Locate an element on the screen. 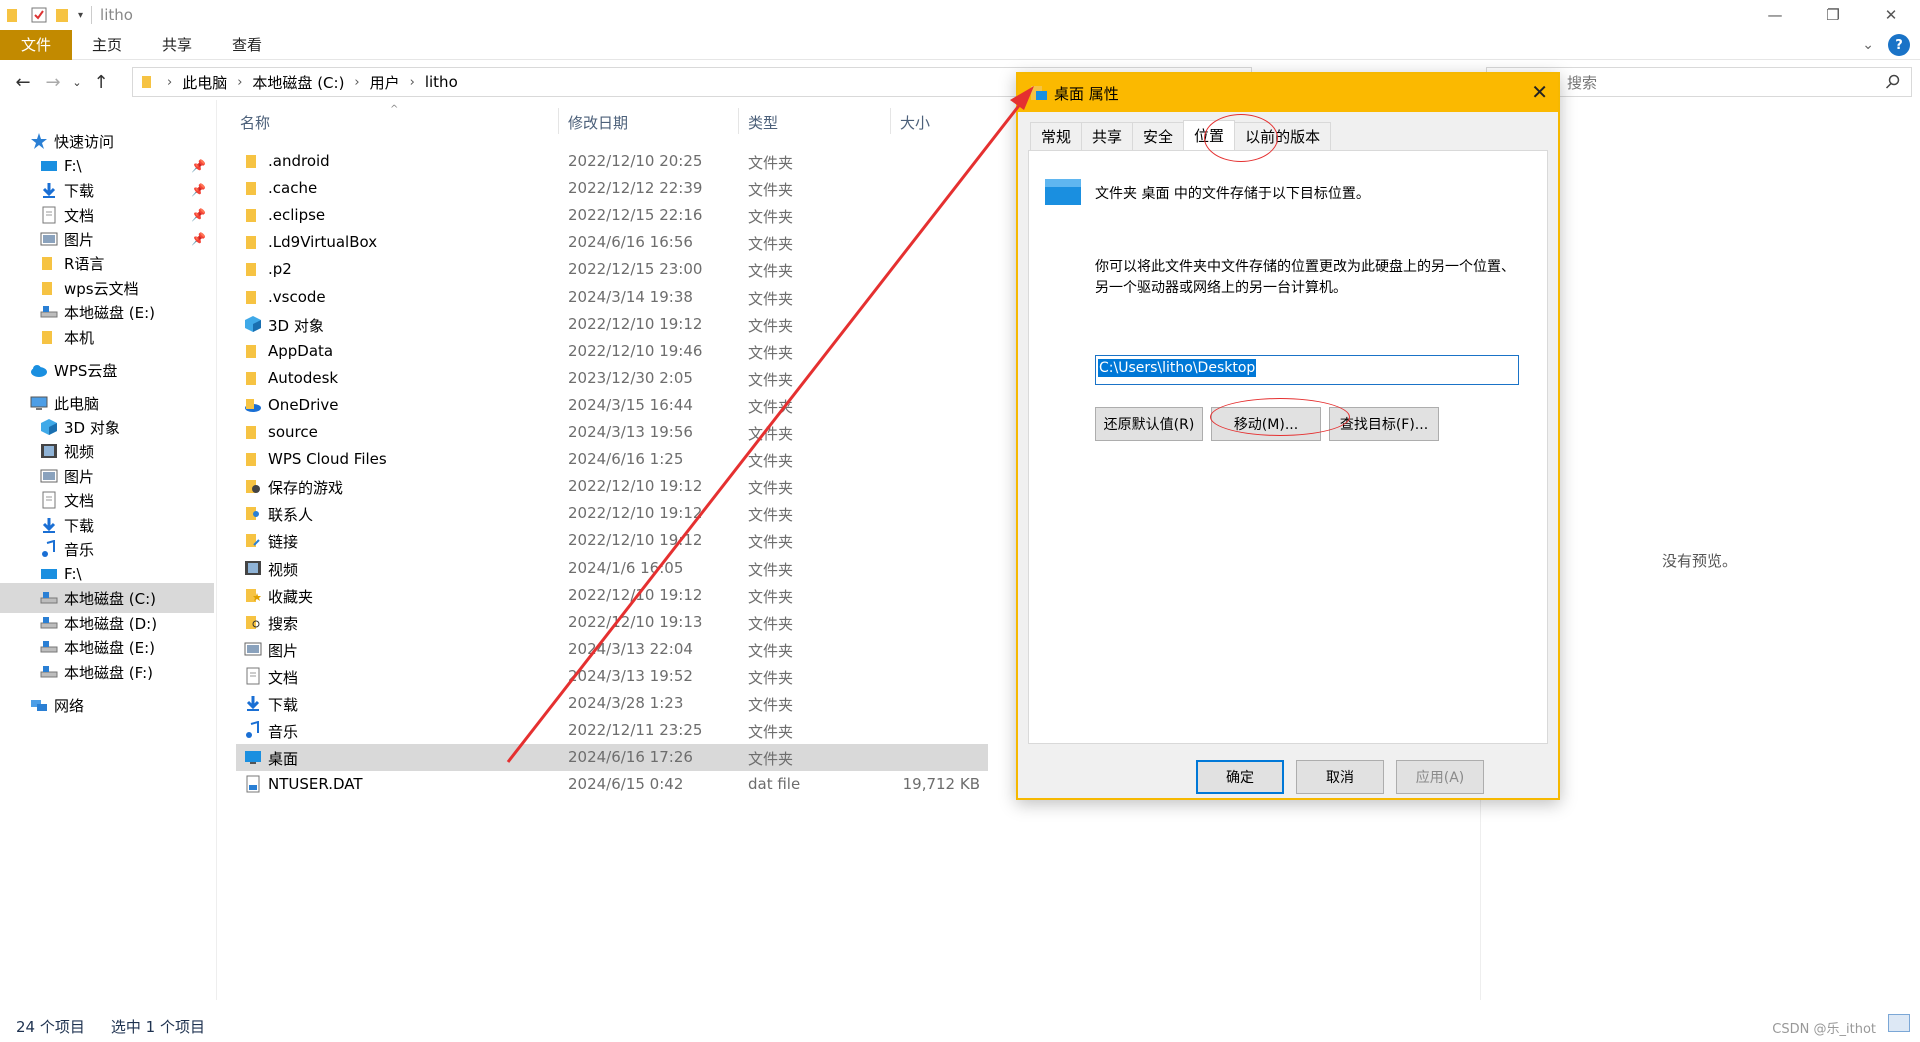 This screenshot has width=1920, height=1042. ok-button: 确定 is located at coordinates (1240, 777).